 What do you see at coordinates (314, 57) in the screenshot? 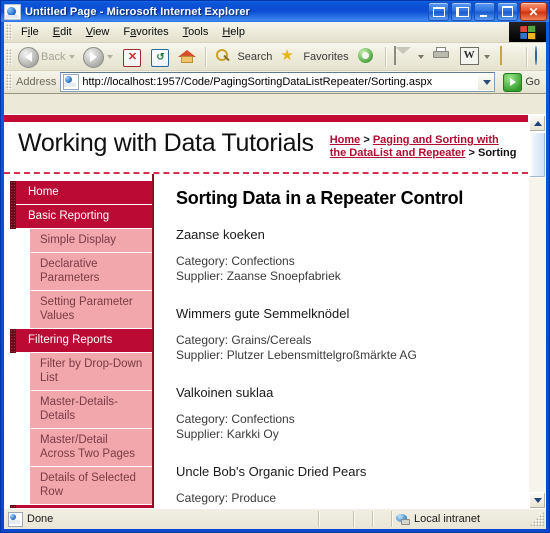
I see `favorites-button: ★ Favorites` at bounding box center [314, 57].